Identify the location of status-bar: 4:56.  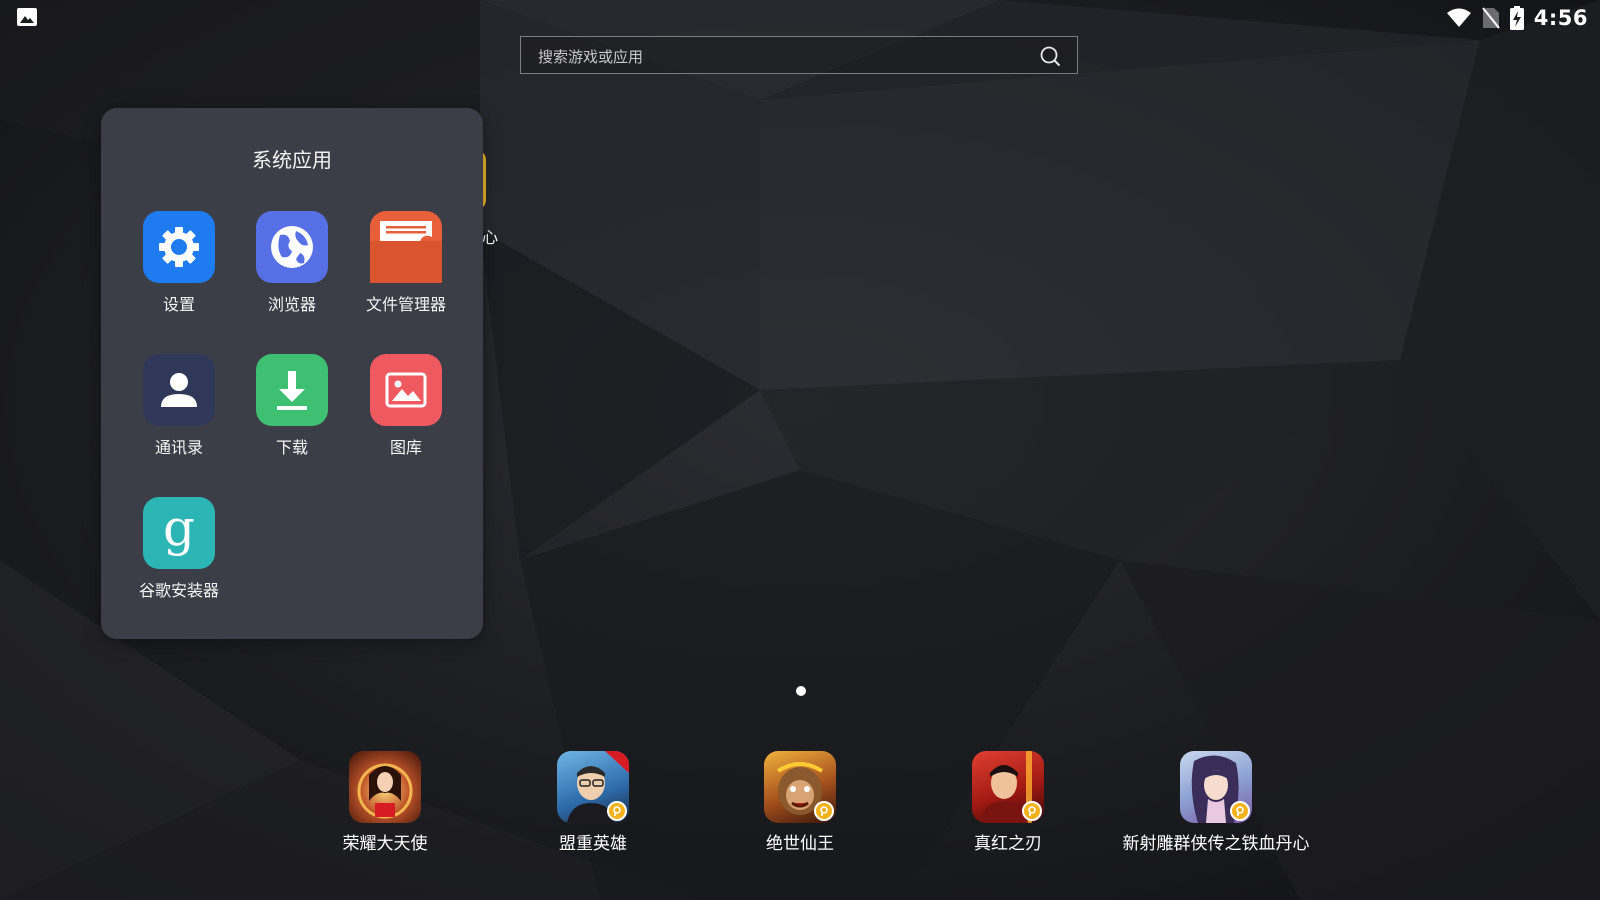
(800, 18).